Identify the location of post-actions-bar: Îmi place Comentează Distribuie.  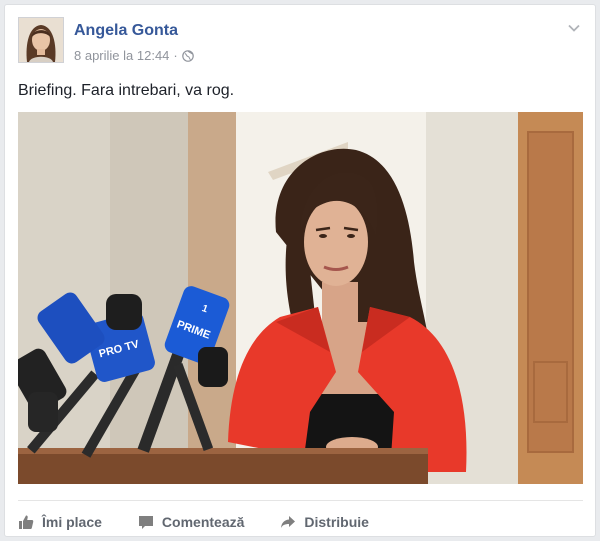
(300, 518).